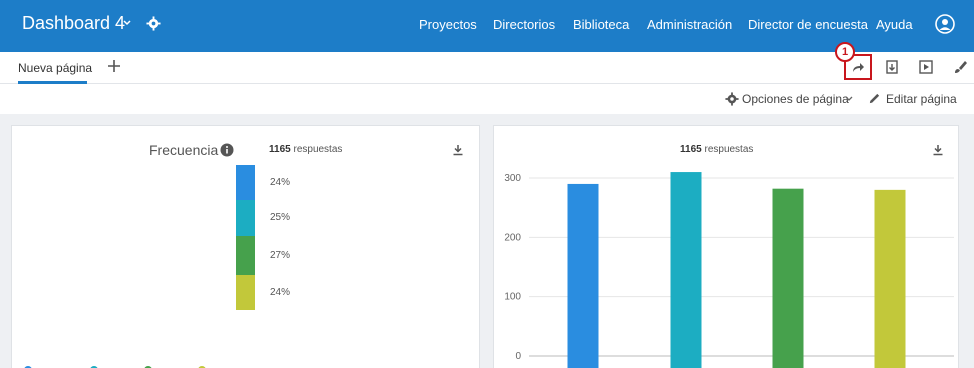 Image resolution: width=974 pixels, height=368 pixels. What do you see at coordinates (945, 24) in the screenshot?
I see `user-avatar-icon` at bounding box center [945, 24].